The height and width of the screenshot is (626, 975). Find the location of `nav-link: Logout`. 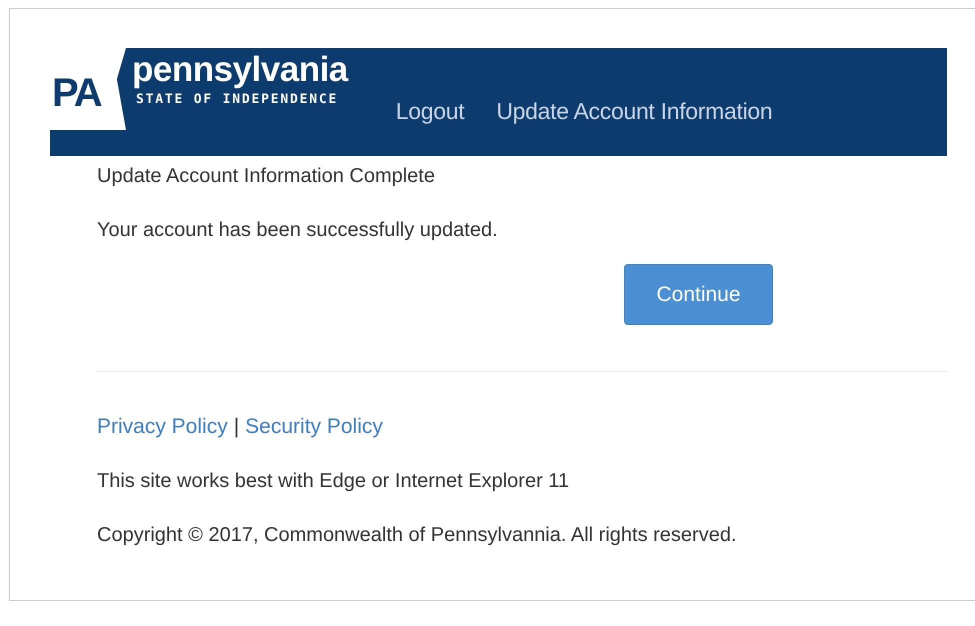

nav-link: Logout is located at coordinates (430, 111).